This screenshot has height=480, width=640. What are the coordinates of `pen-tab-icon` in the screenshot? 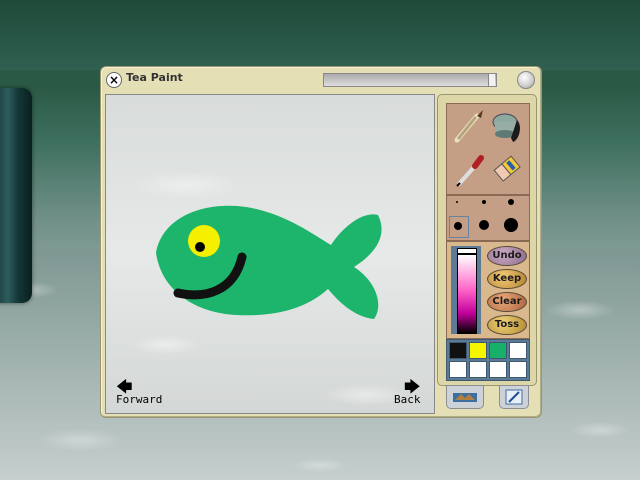 It's located at (514, 397).